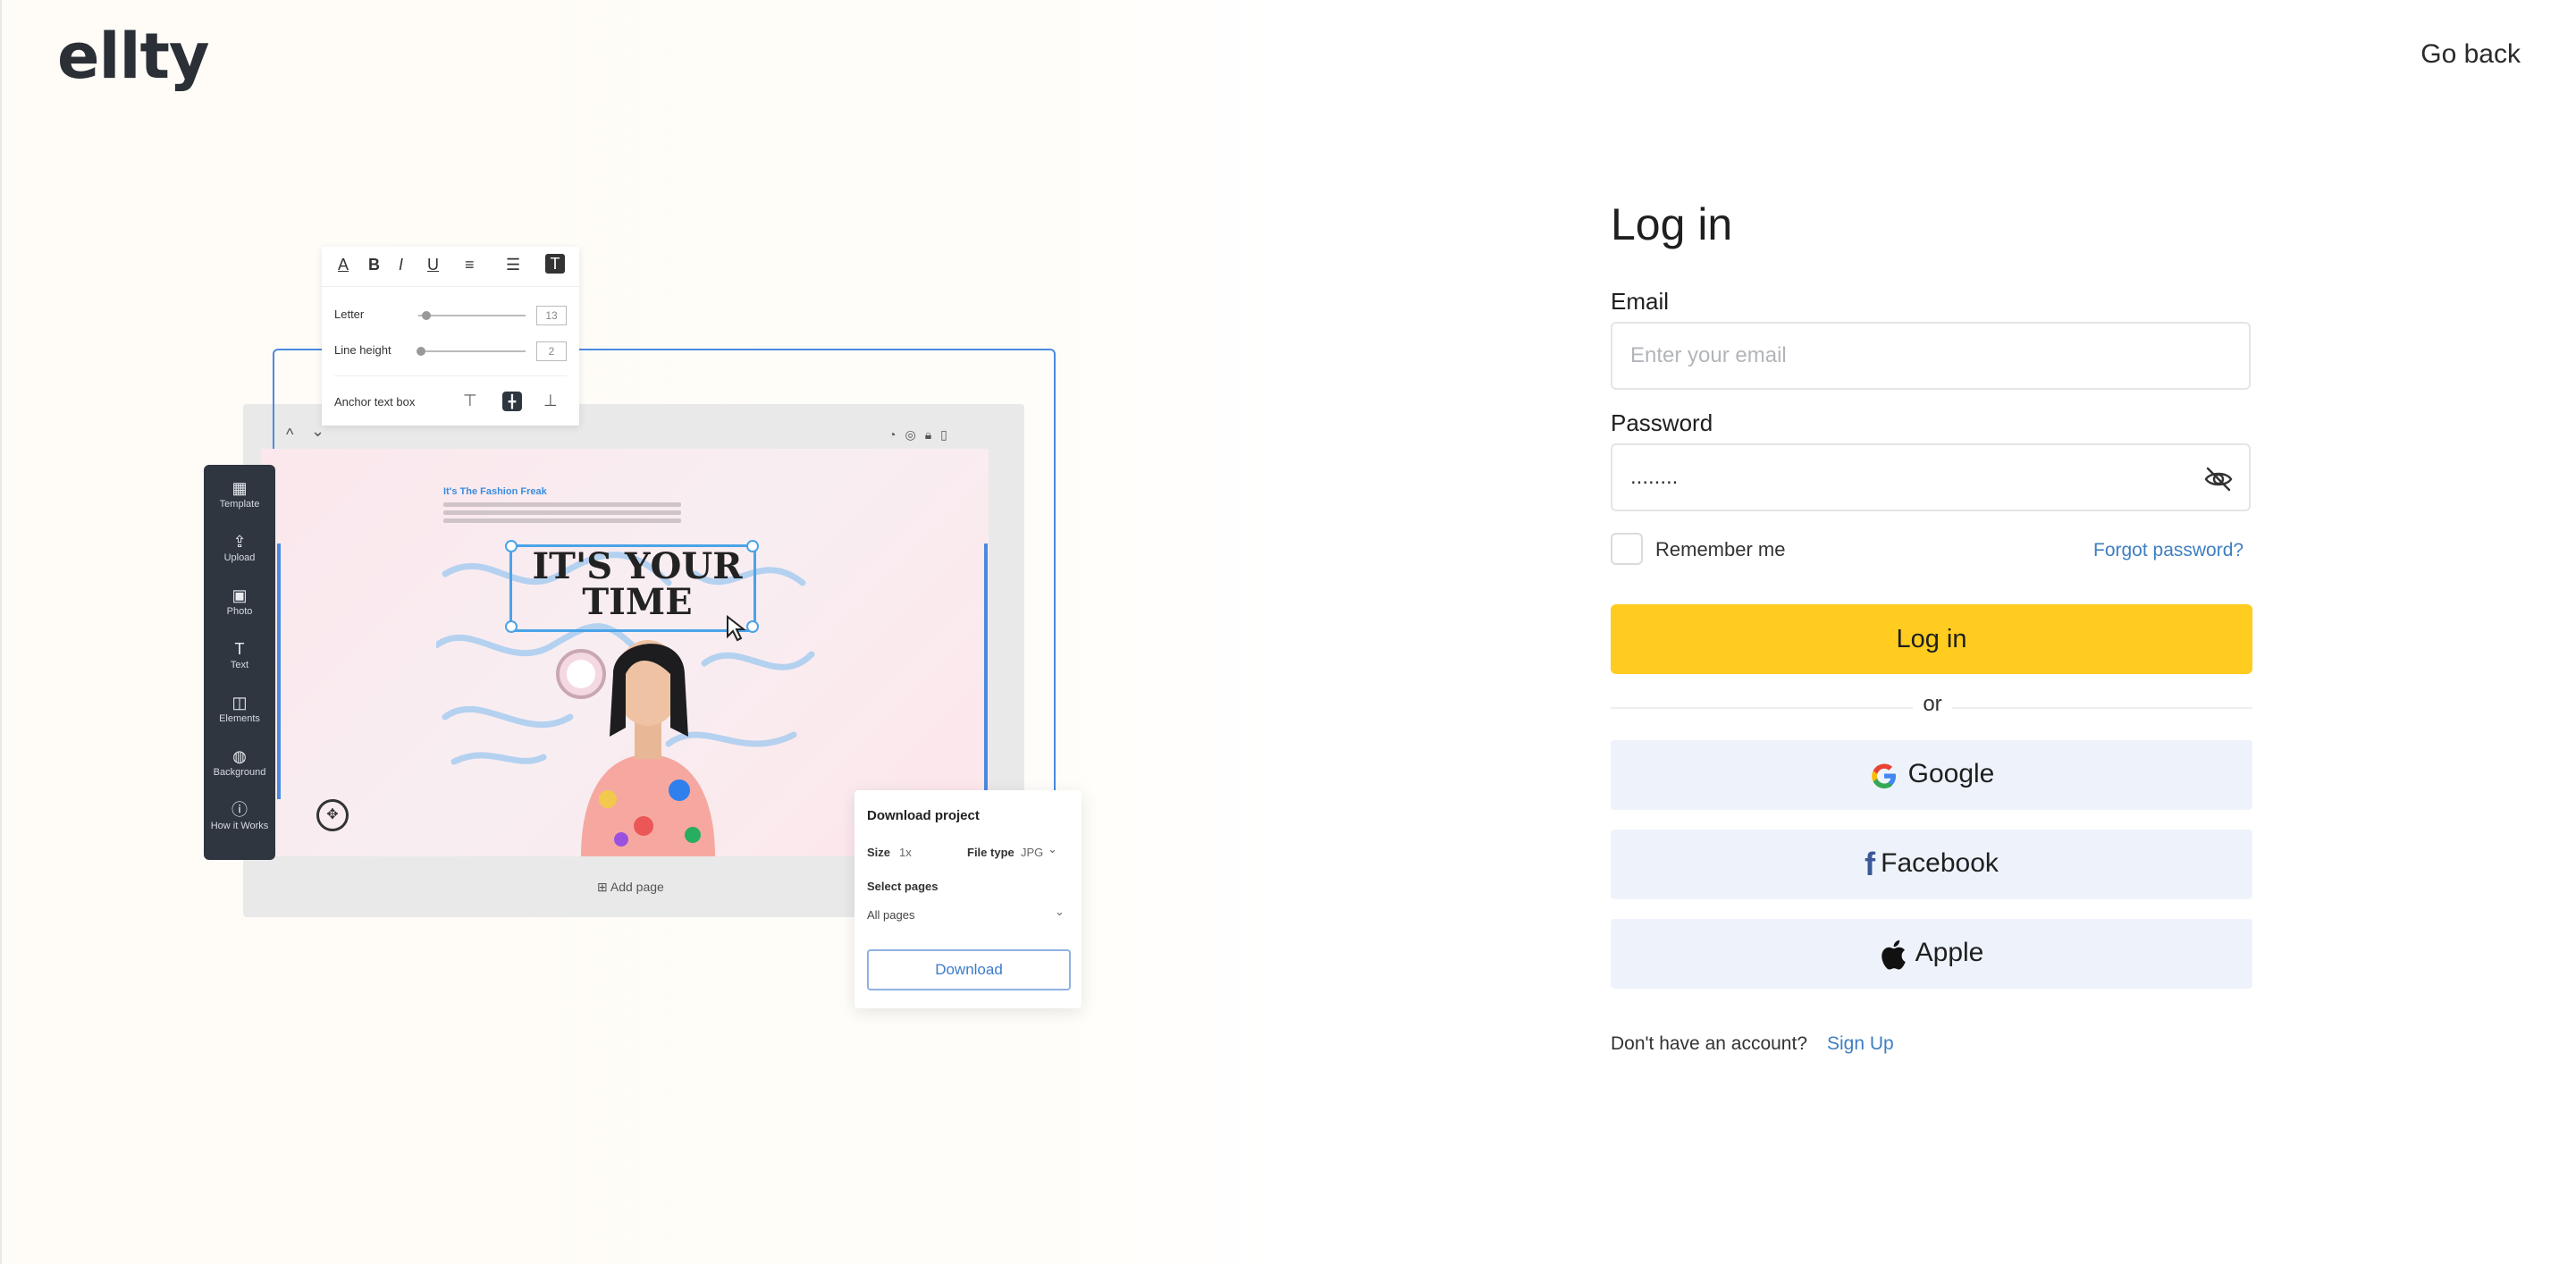 The width and height of the screenshot is (2576, 1264). What do you see at coordinates (1933, 704) in the screenshot?
I see `or-label: or` at bounding box center [1933, 704].